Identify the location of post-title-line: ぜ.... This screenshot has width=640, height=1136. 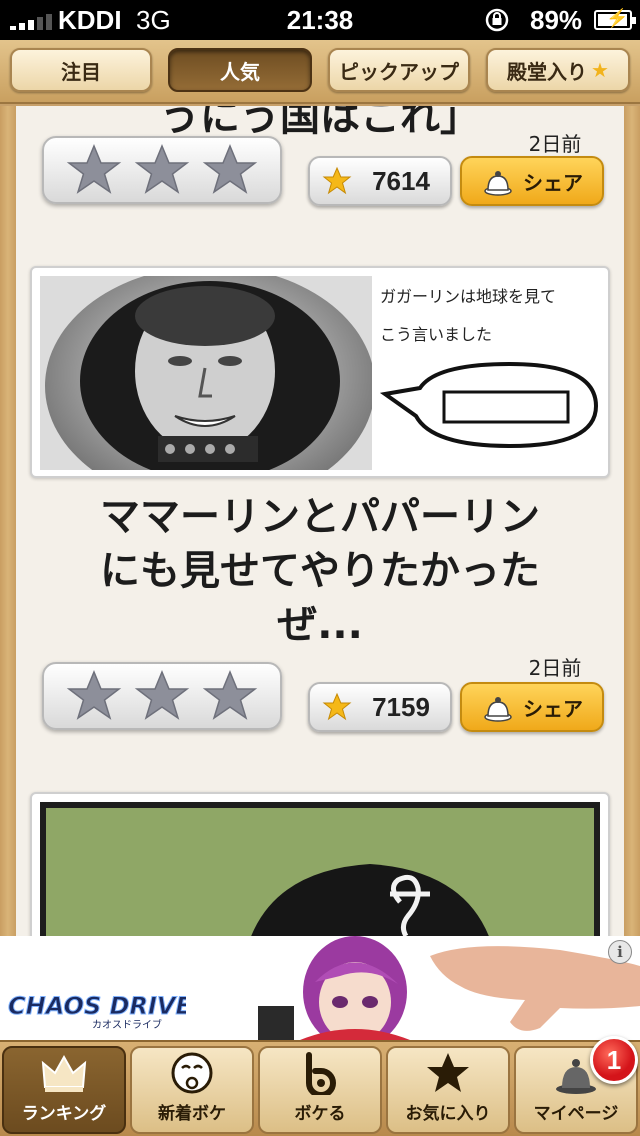
(320, 625).